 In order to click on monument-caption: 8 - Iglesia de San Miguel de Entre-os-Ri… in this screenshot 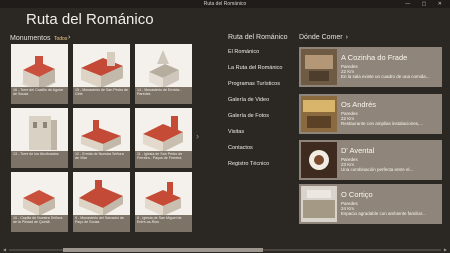, I will do `click(163, 223)`.